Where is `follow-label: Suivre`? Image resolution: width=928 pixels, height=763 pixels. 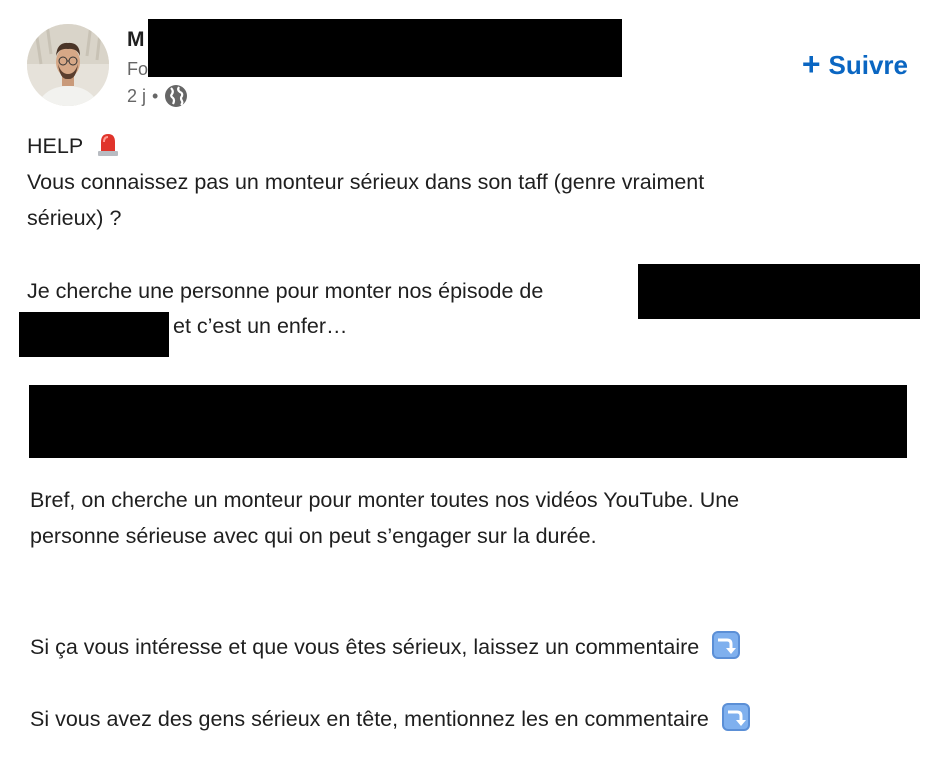
follow-label: Suivre is located at coordinates (868, 65).